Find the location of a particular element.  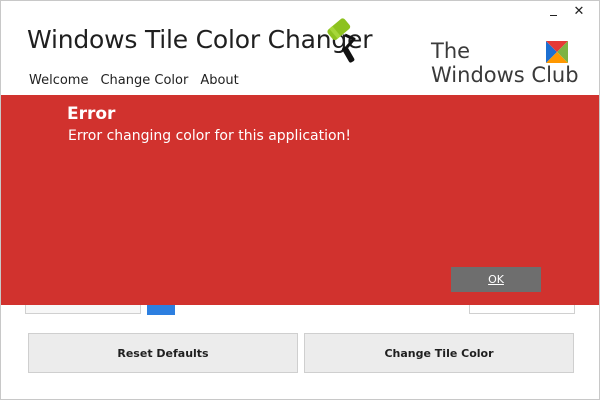

error-title: Error is located at coordinates (91, 114).